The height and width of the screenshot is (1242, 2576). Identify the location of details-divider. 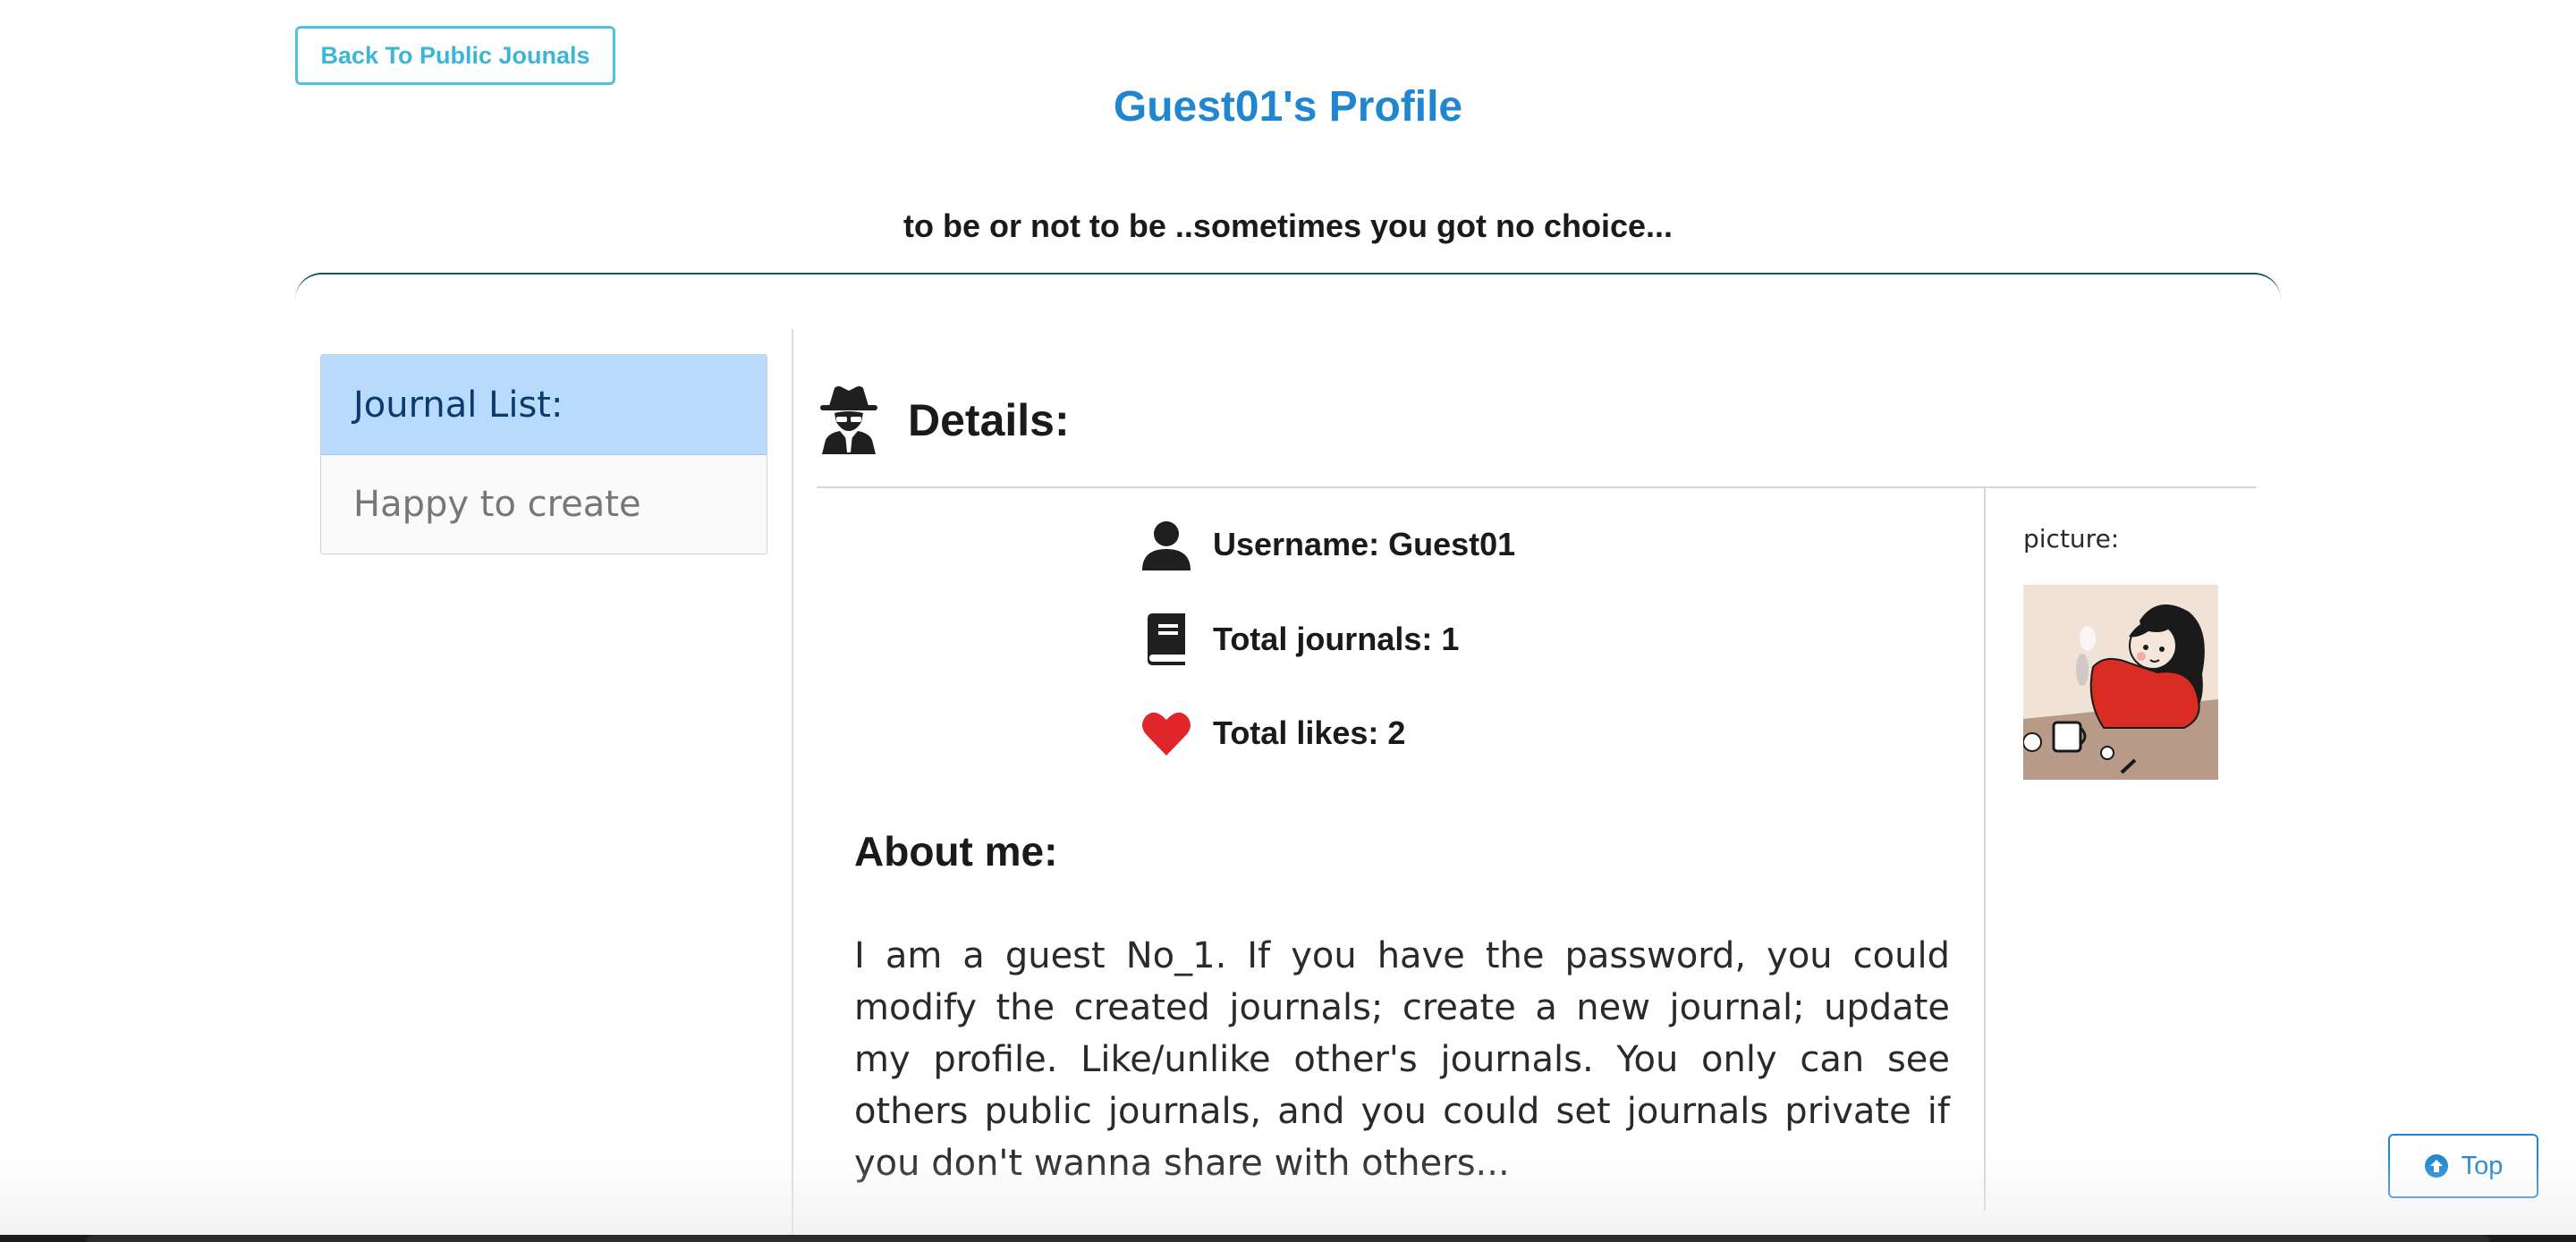
(1537, 487).